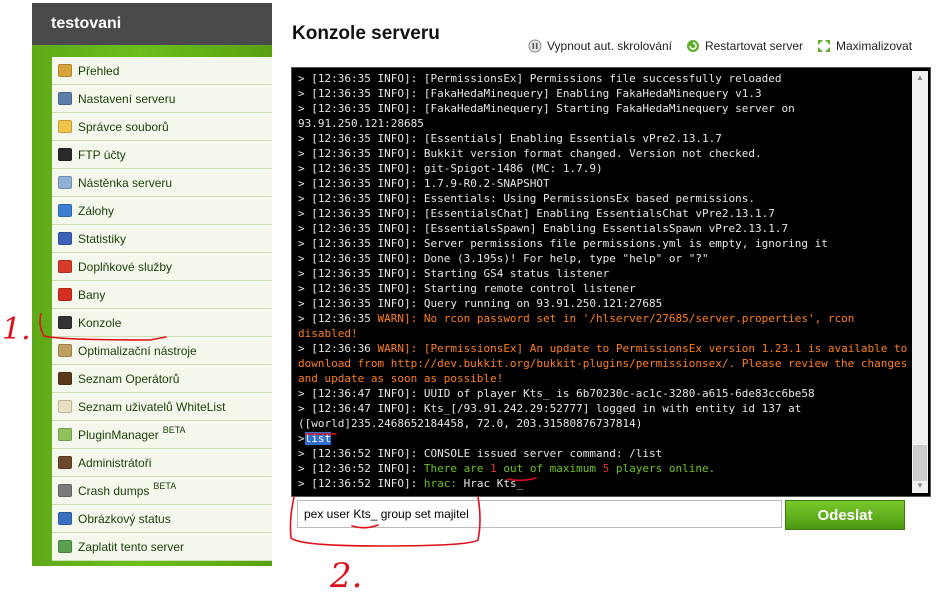 This screenshot has width=951, height=597. I want to click on annotation-underline-input-kts, so click(365, 526).